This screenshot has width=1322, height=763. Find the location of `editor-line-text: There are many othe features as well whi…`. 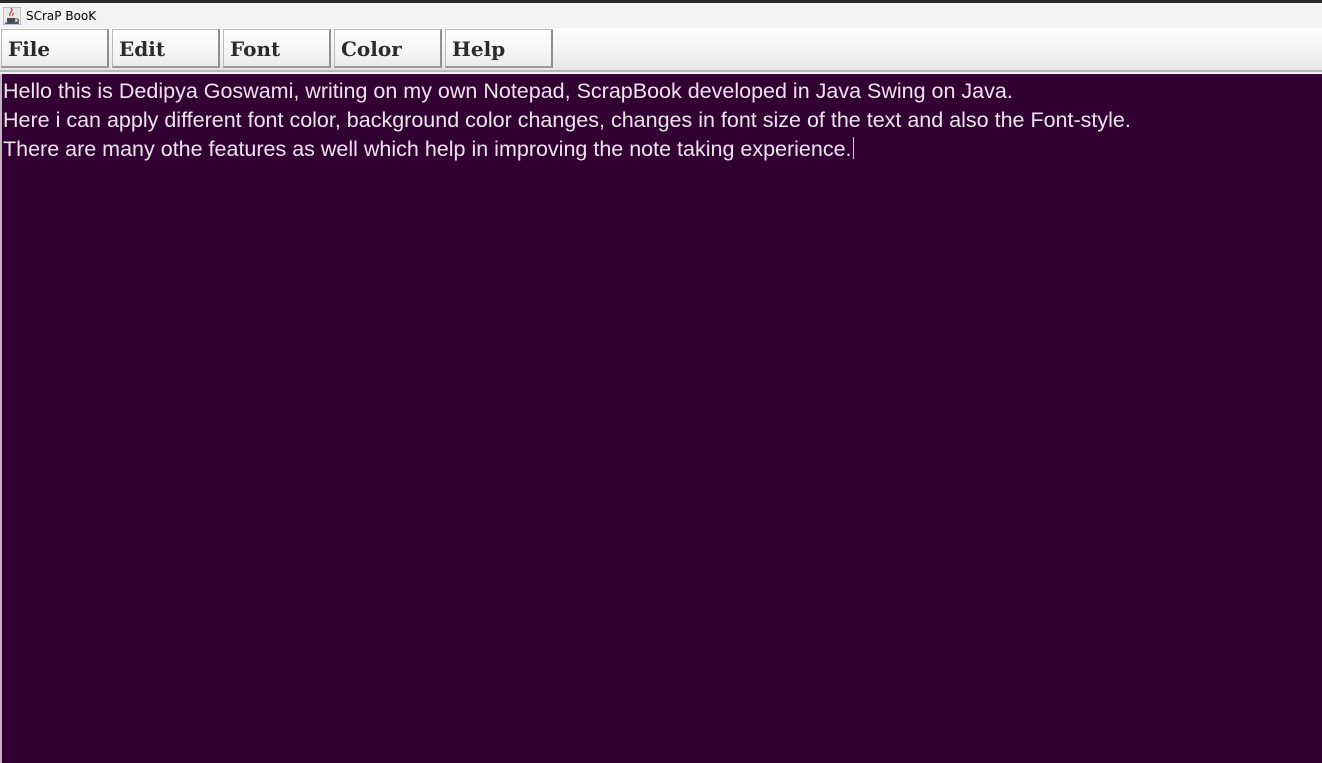

editor-line-text: There are many othe features as well whi… is located at coordinates (427, 149).